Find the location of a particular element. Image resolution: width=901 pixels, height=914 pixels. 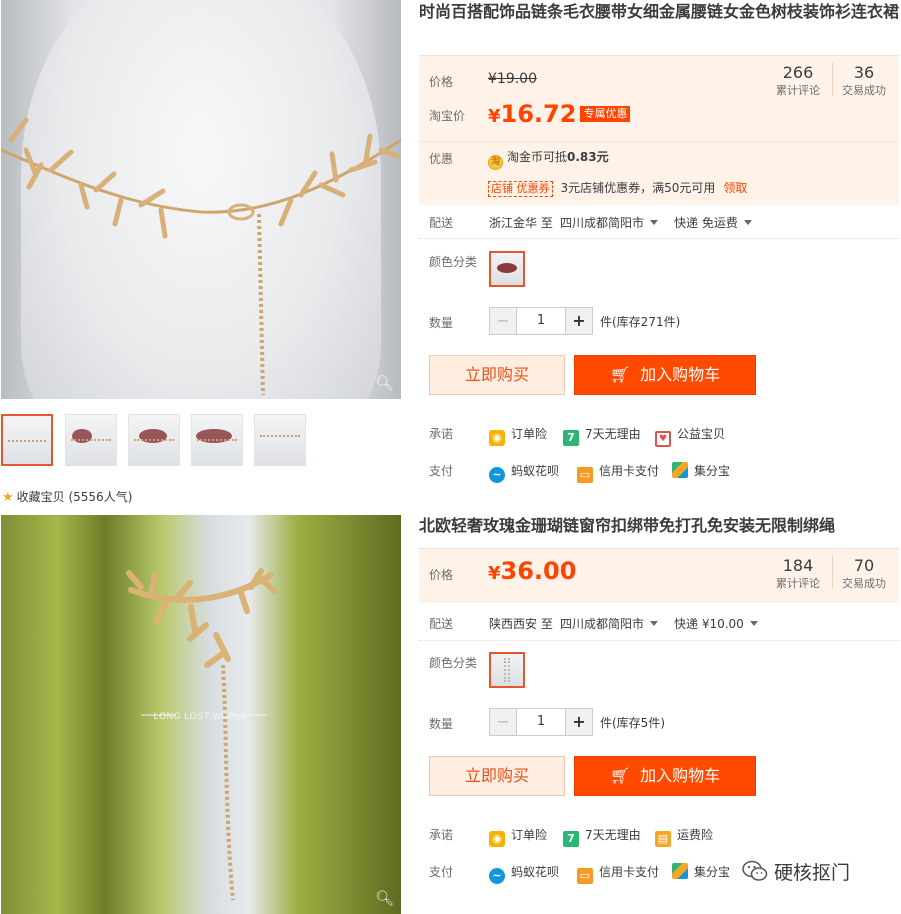

wechat-watermark: 硬核抠门 is located at coordinates (796, 871).